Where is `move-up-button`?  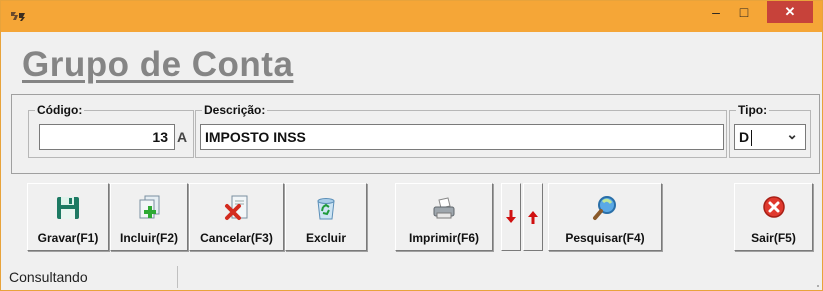 move-up-button is located at coordinates (533, 217).